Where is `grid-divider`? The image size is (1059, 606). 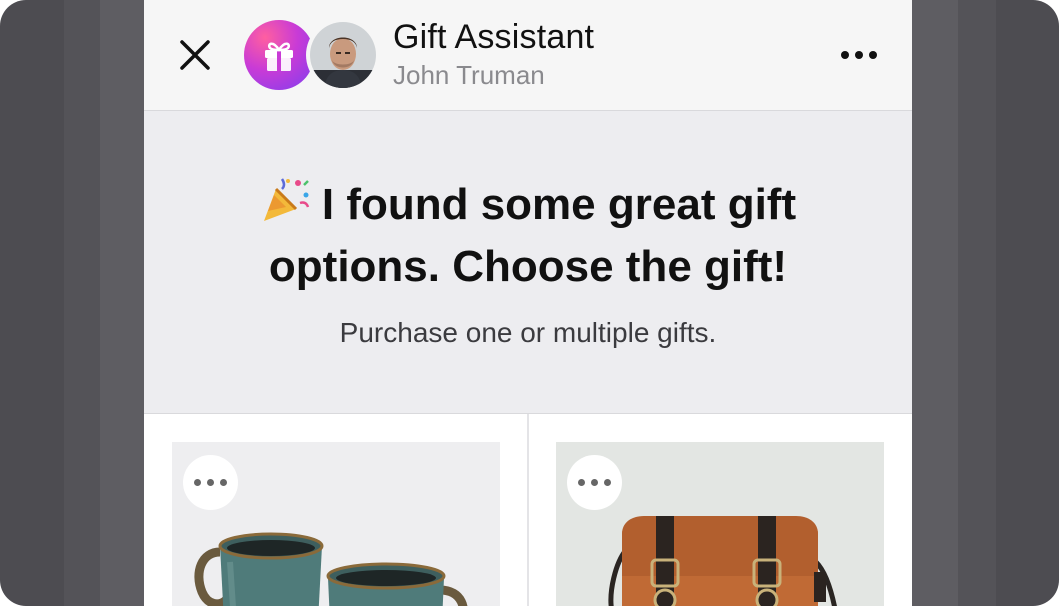 grid-divider is located at coordinates (528, 510).